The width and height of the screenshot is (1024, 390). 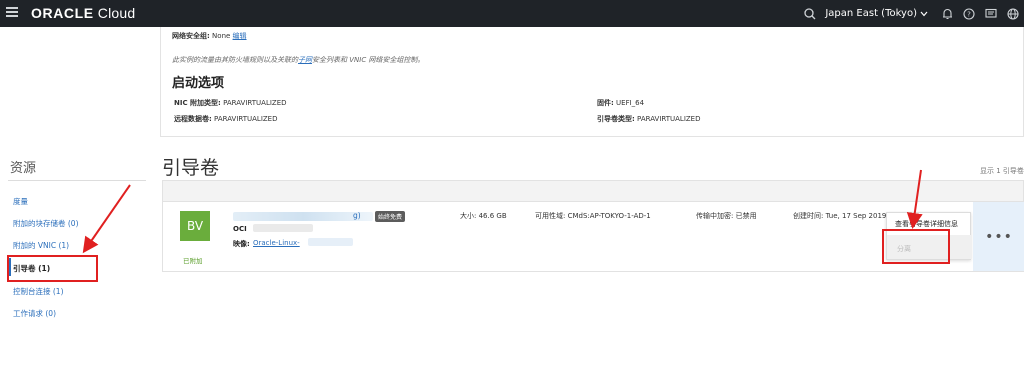 What do you see at coordinates (810, 13) in the screenshot?
I see `search-icon` at bounding box center [810, 13].